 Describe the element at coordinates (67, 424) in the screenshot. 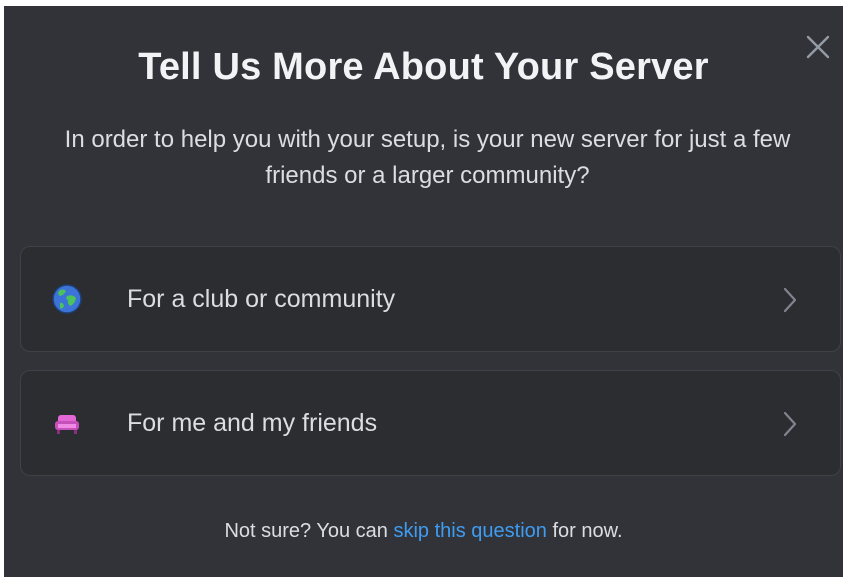

I see `couch-icon` at that location.